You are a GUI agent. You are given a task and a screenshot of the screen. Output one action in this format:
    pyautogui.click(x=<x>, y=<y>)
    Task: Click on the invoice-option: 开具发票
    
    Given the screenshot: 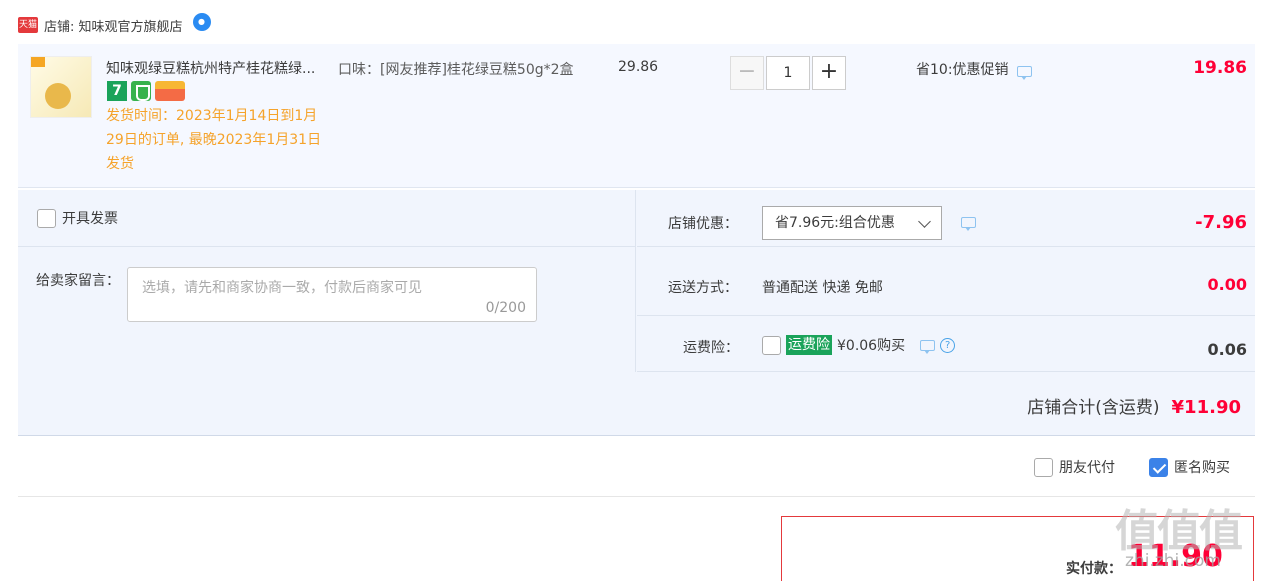 What is the action you would take?
    pyautogui.click(x=77, y=218)
    